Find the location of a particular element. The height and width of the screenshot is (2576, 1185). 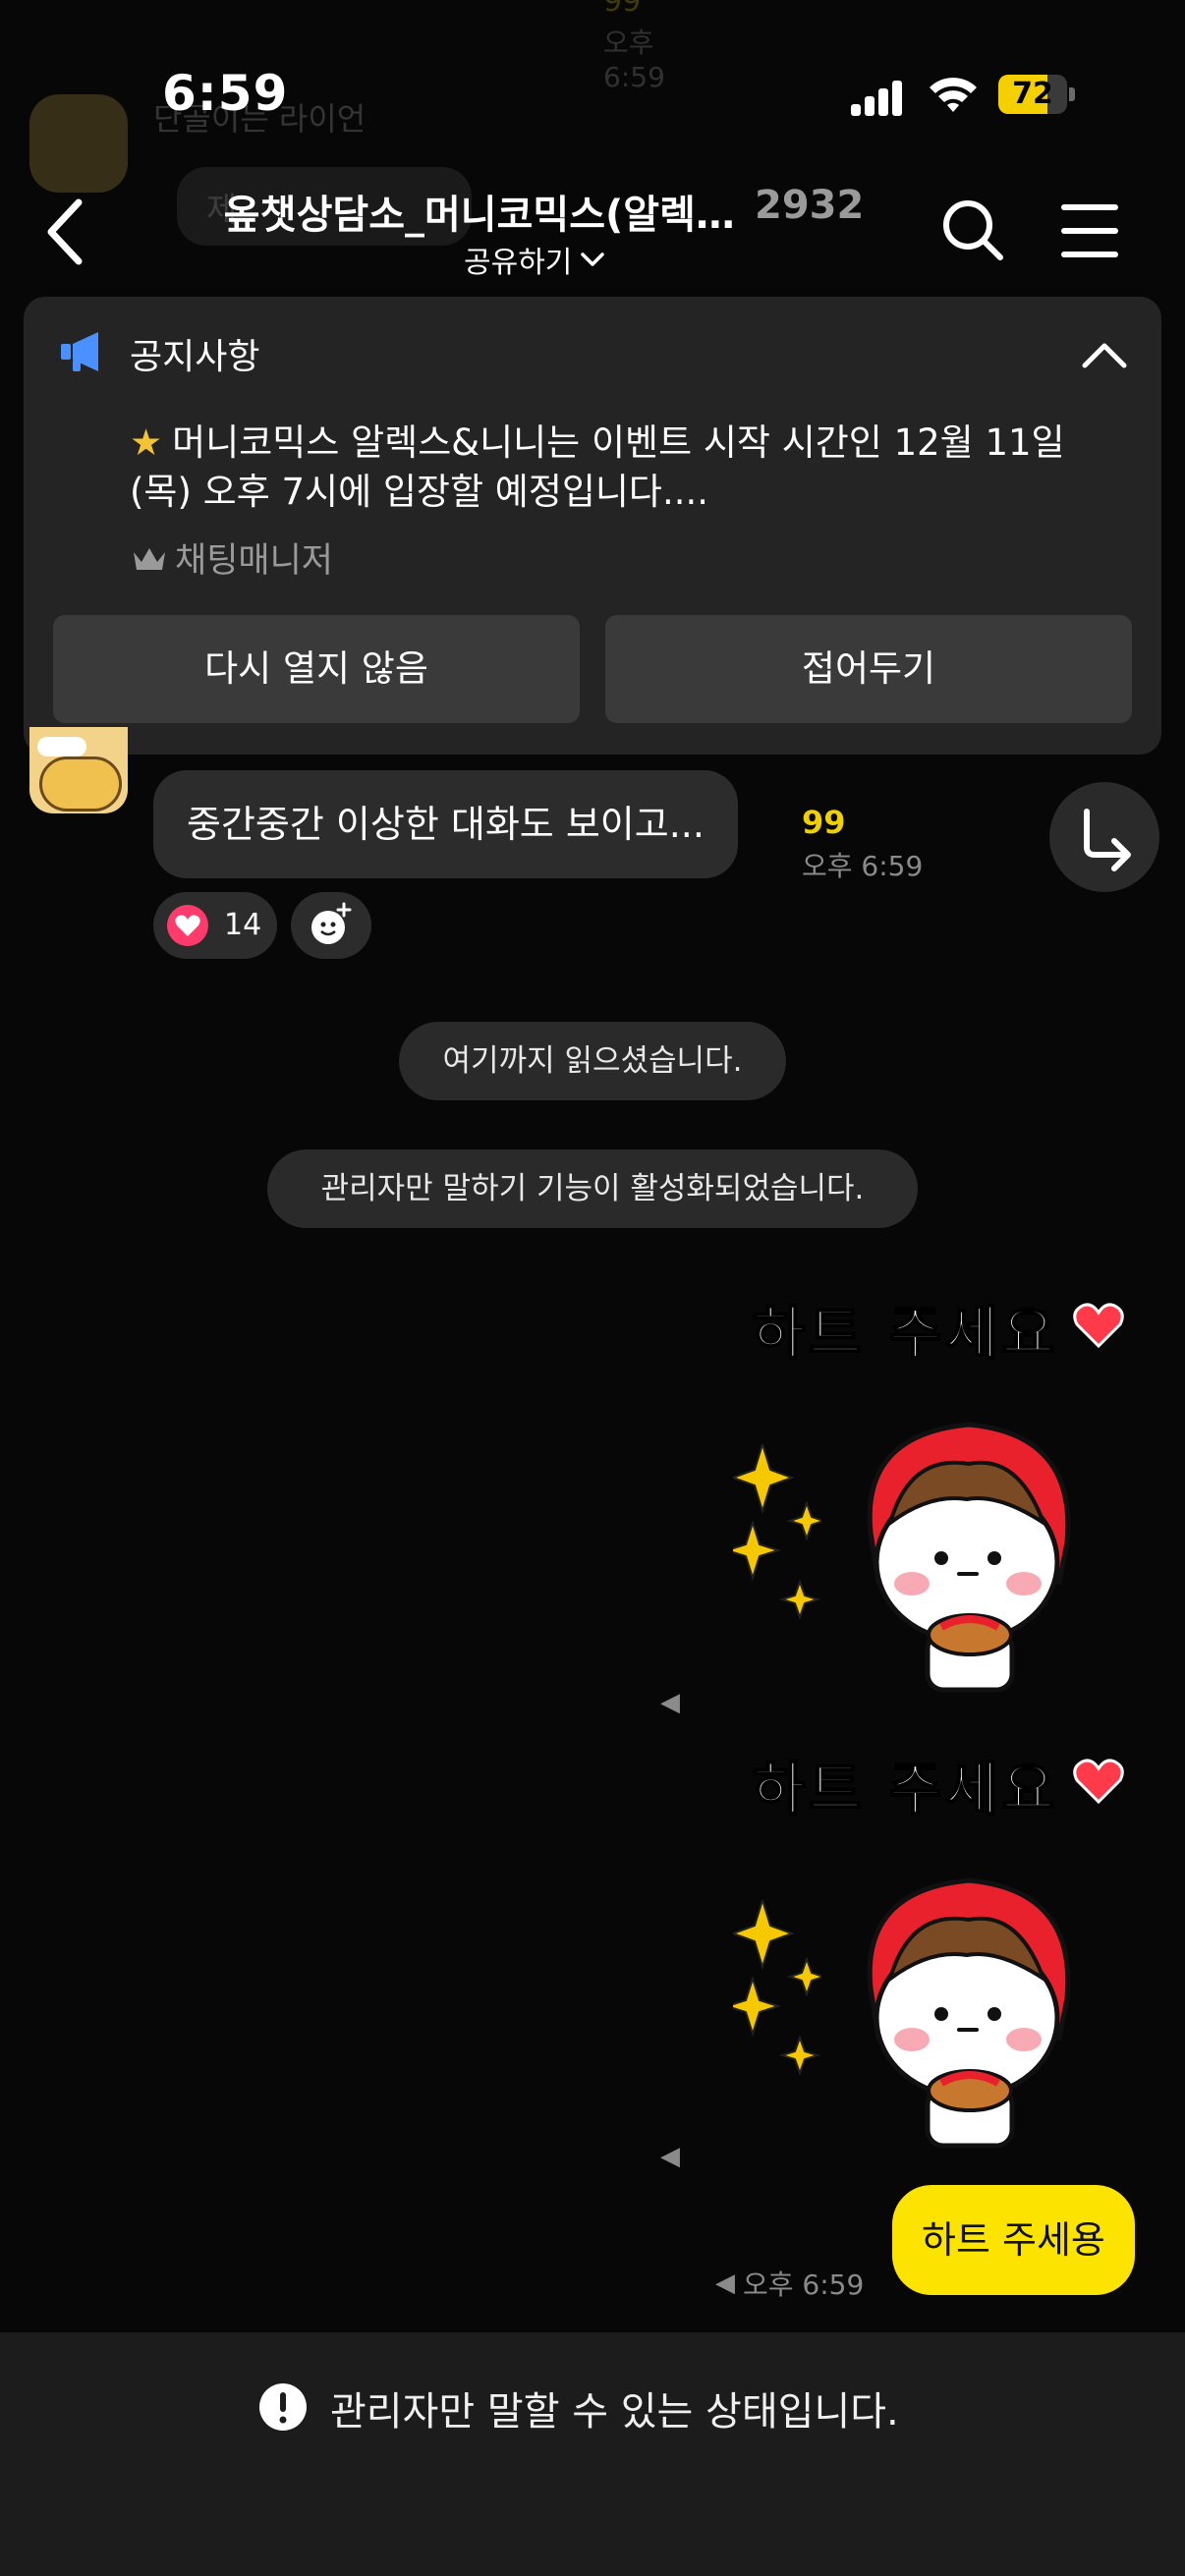

forward-arrow-icon is located at coordinates (1107, 840).